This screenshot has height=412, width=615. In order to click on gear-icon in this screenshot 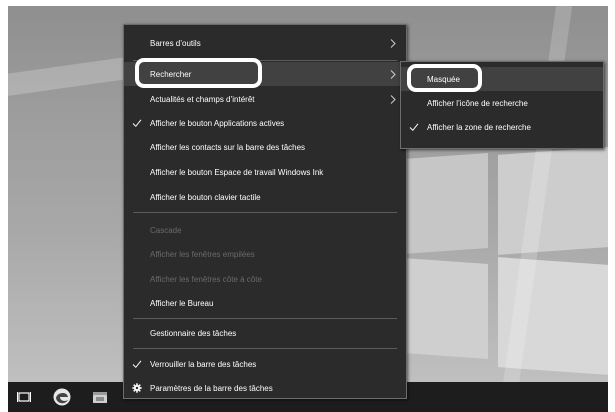, I will do `click(137, 388)`.